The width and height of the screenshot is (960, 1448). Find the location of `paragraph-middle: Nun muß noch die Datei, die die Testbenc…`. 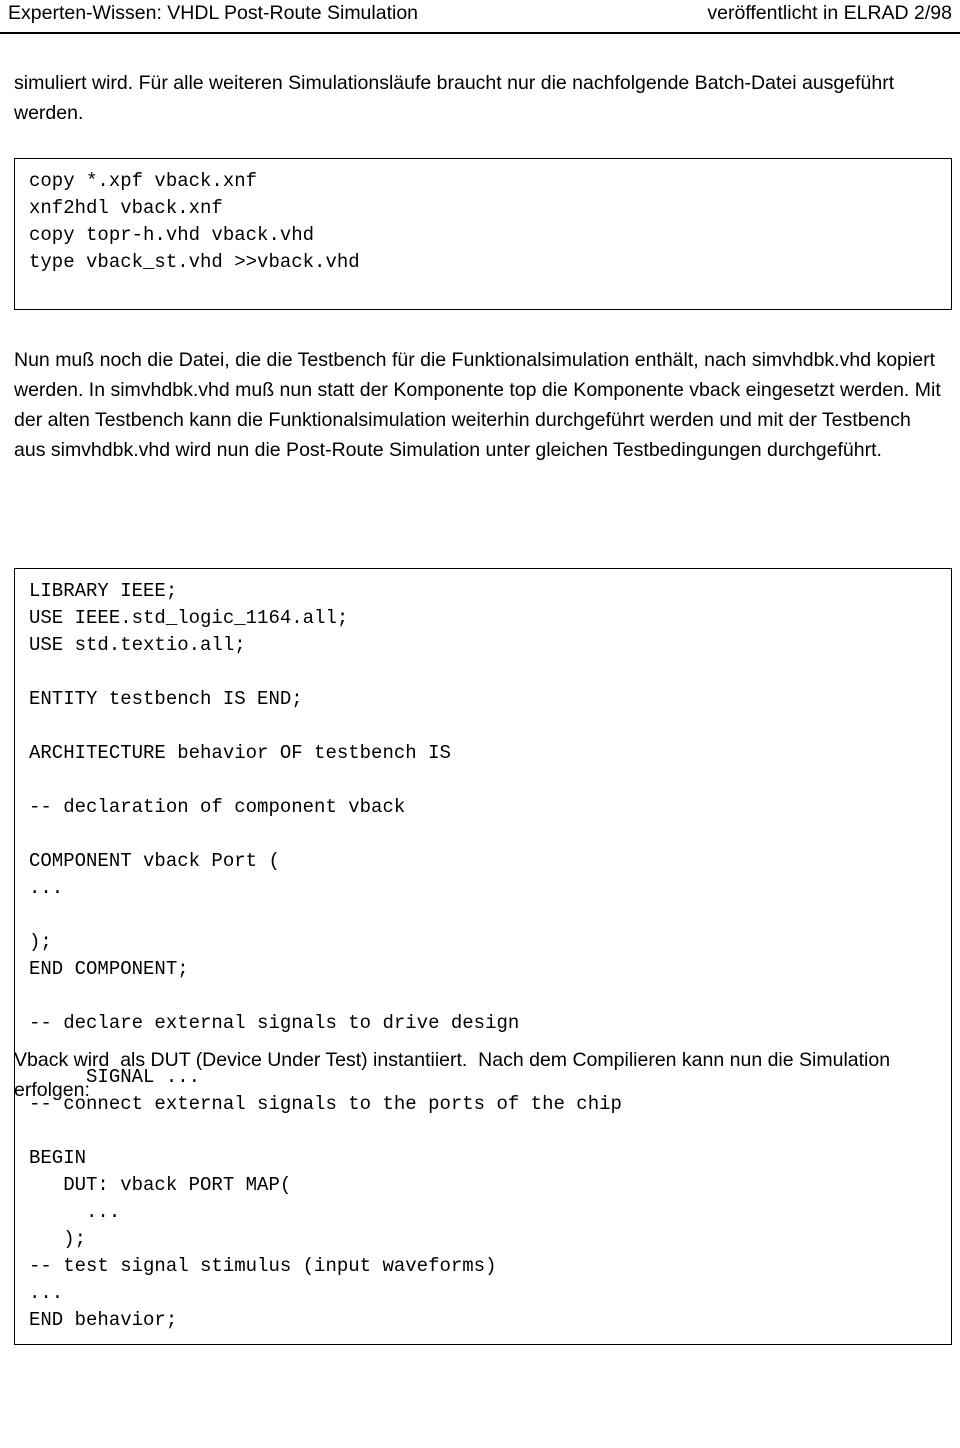

paragraph-middle: Nun muß noch die Datei, die die Testbenc… is located at coordinates (480, 405).